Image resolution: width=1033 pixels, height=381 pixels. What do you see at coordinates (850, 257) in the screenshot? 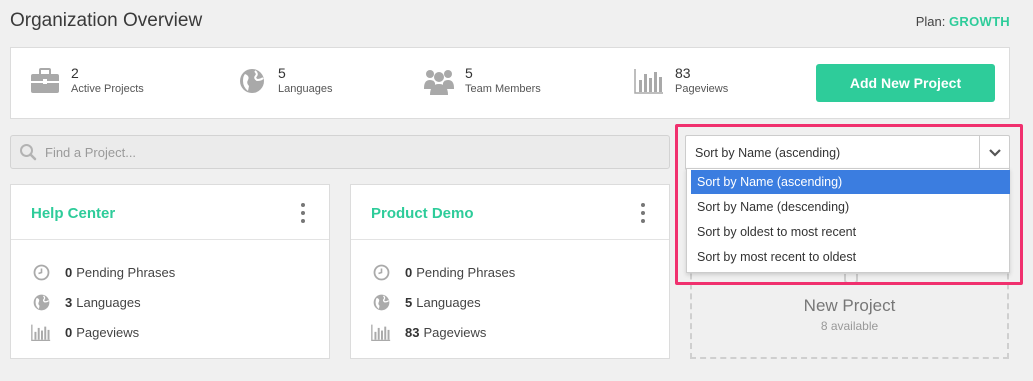
I see `sort-option: Sort by most recent to oldest` at bounding box center [850, 257].